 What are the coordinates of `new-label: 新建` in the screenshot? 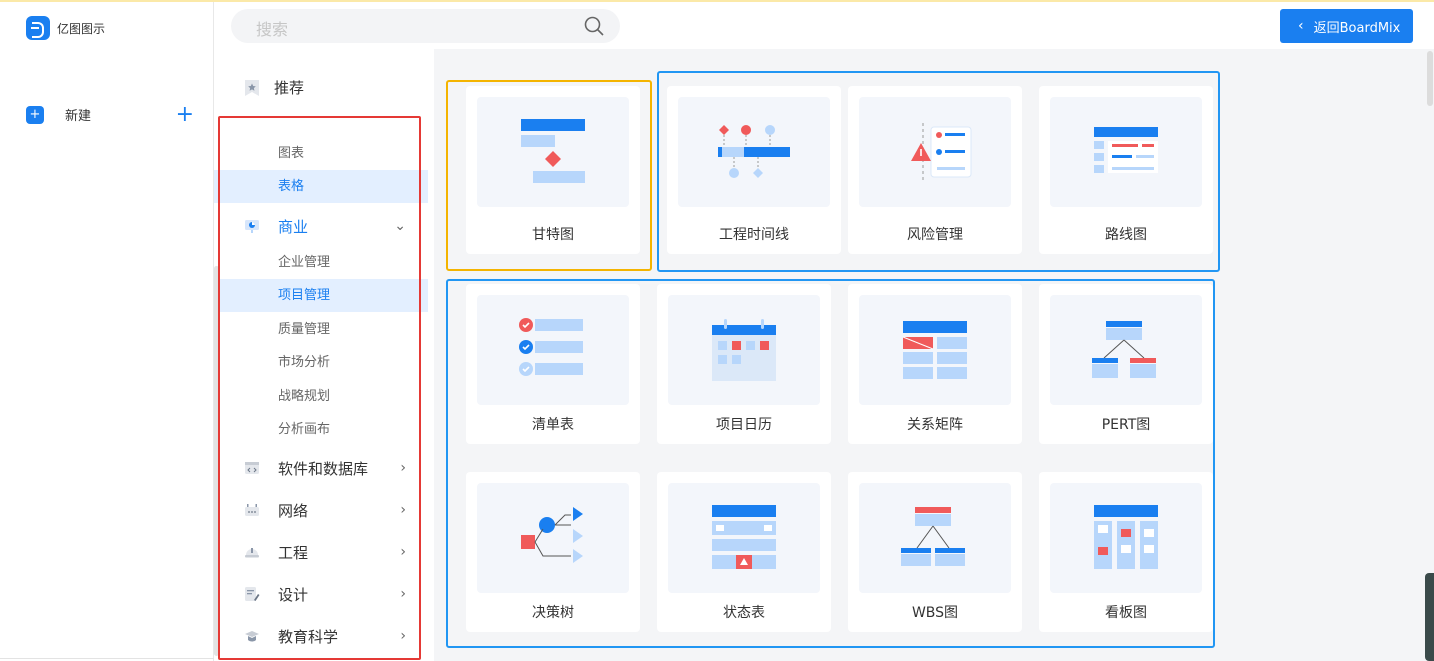 It's located at (78, 116).